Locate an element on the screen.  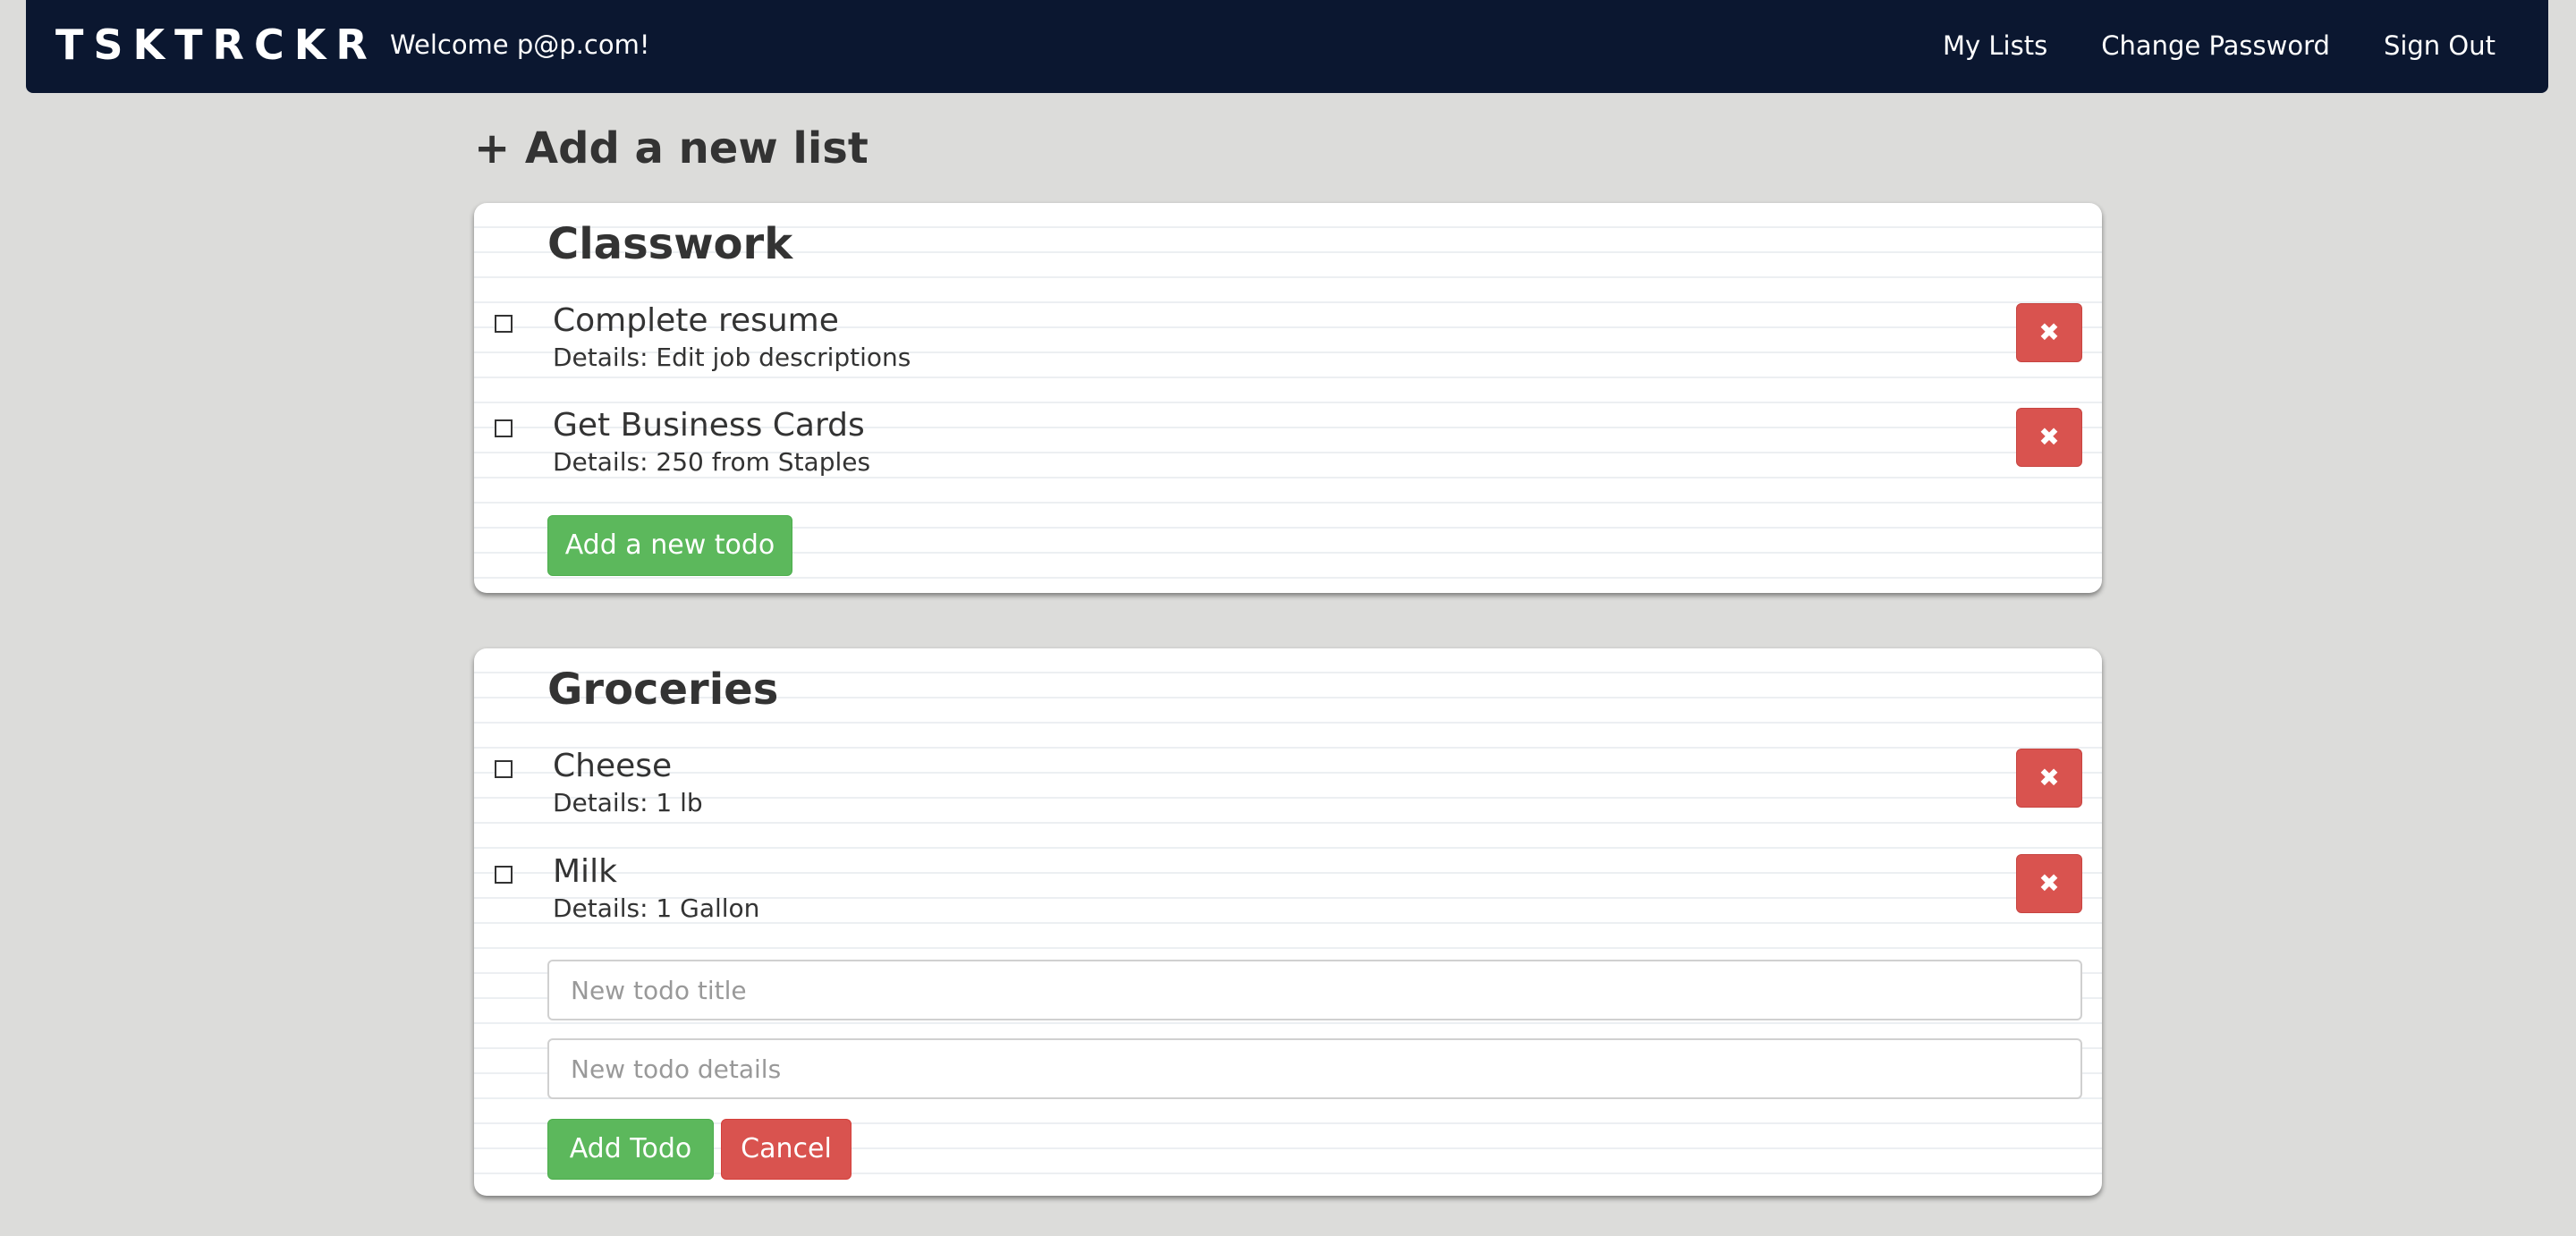
todo-title: Get Business Cards is located at coordinates (709, 425).